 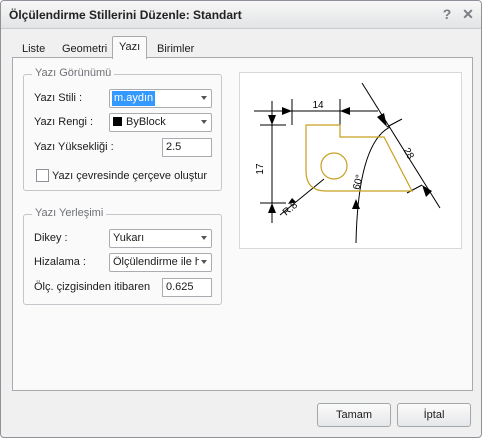 What do you see at coordinates (84, 49) in the screenshot?
I see `tab-geometri: Geometri` at bounding box center [84, 49].